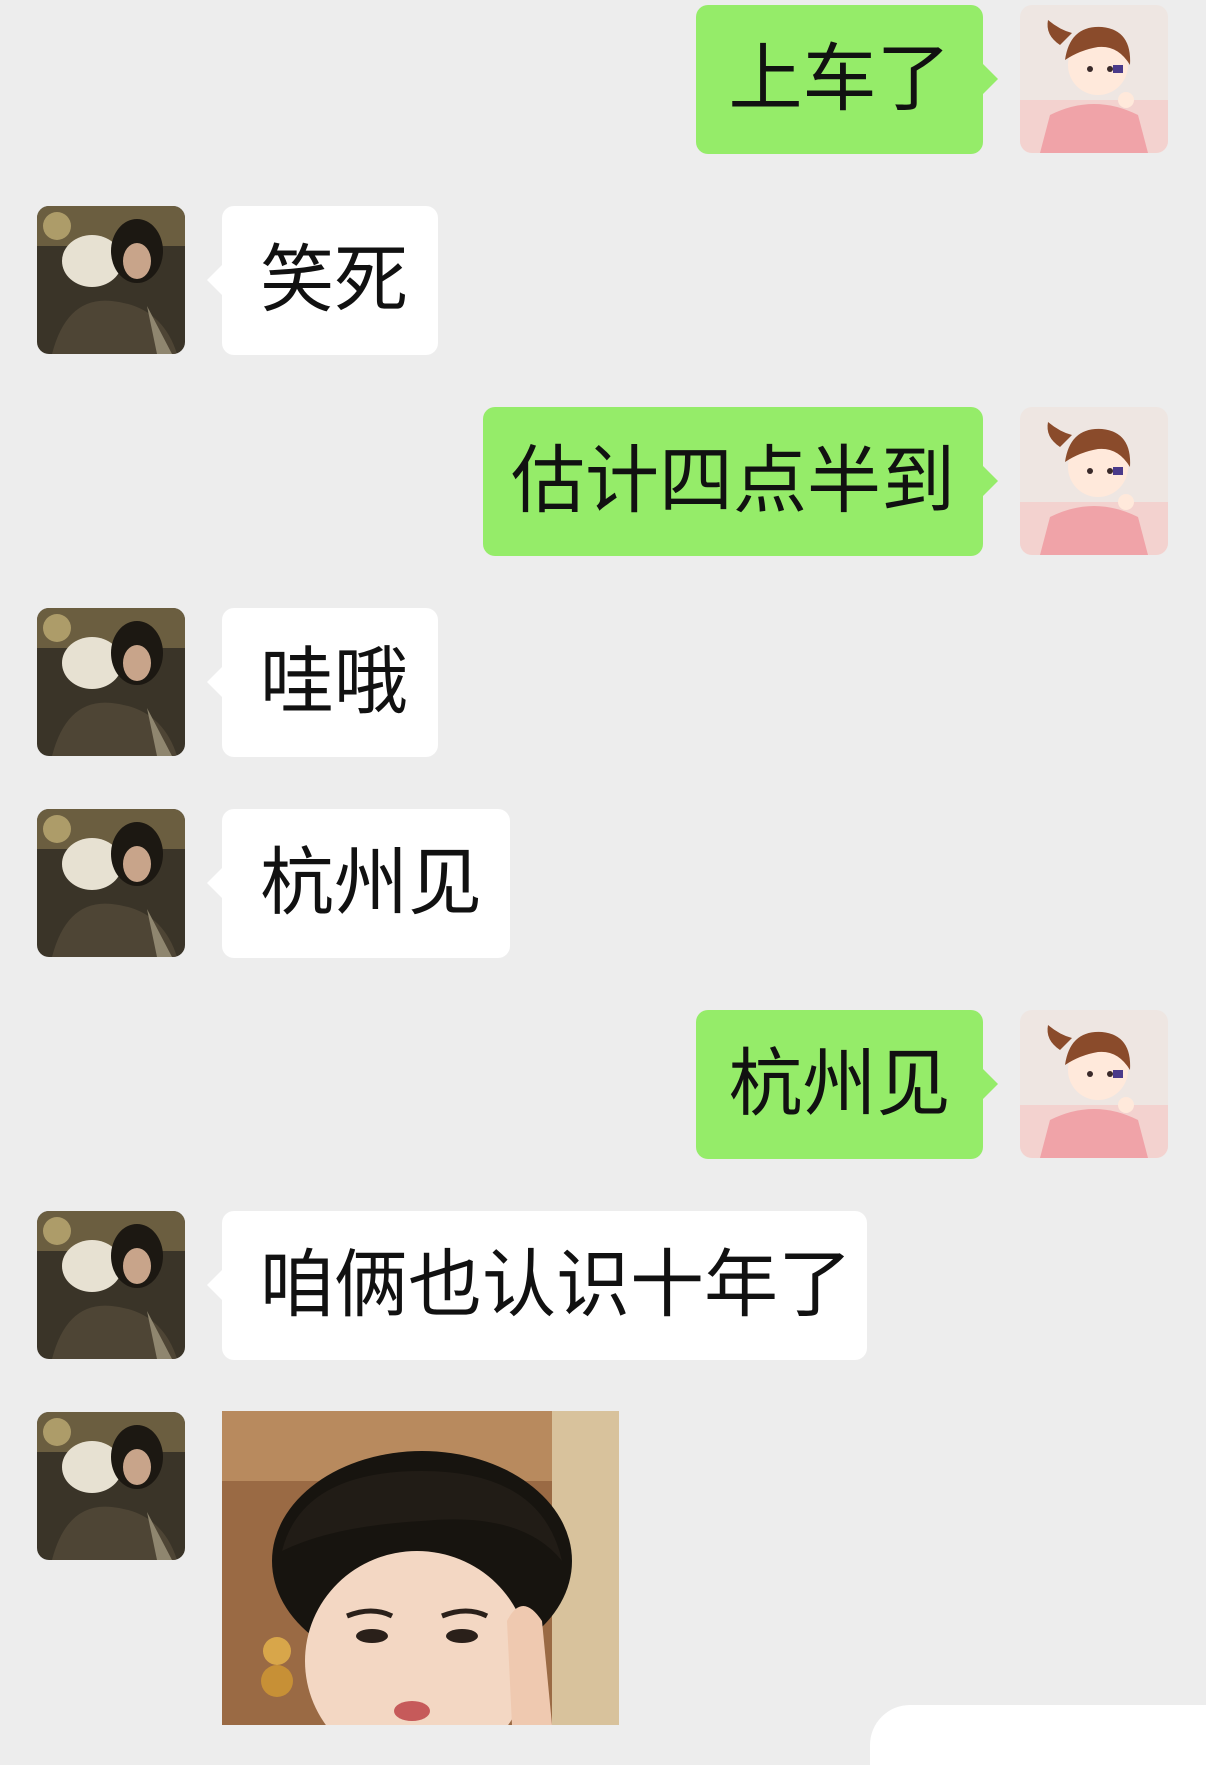  I want to click on message-bubble-incoming: 哇哦, so click(322, 682).